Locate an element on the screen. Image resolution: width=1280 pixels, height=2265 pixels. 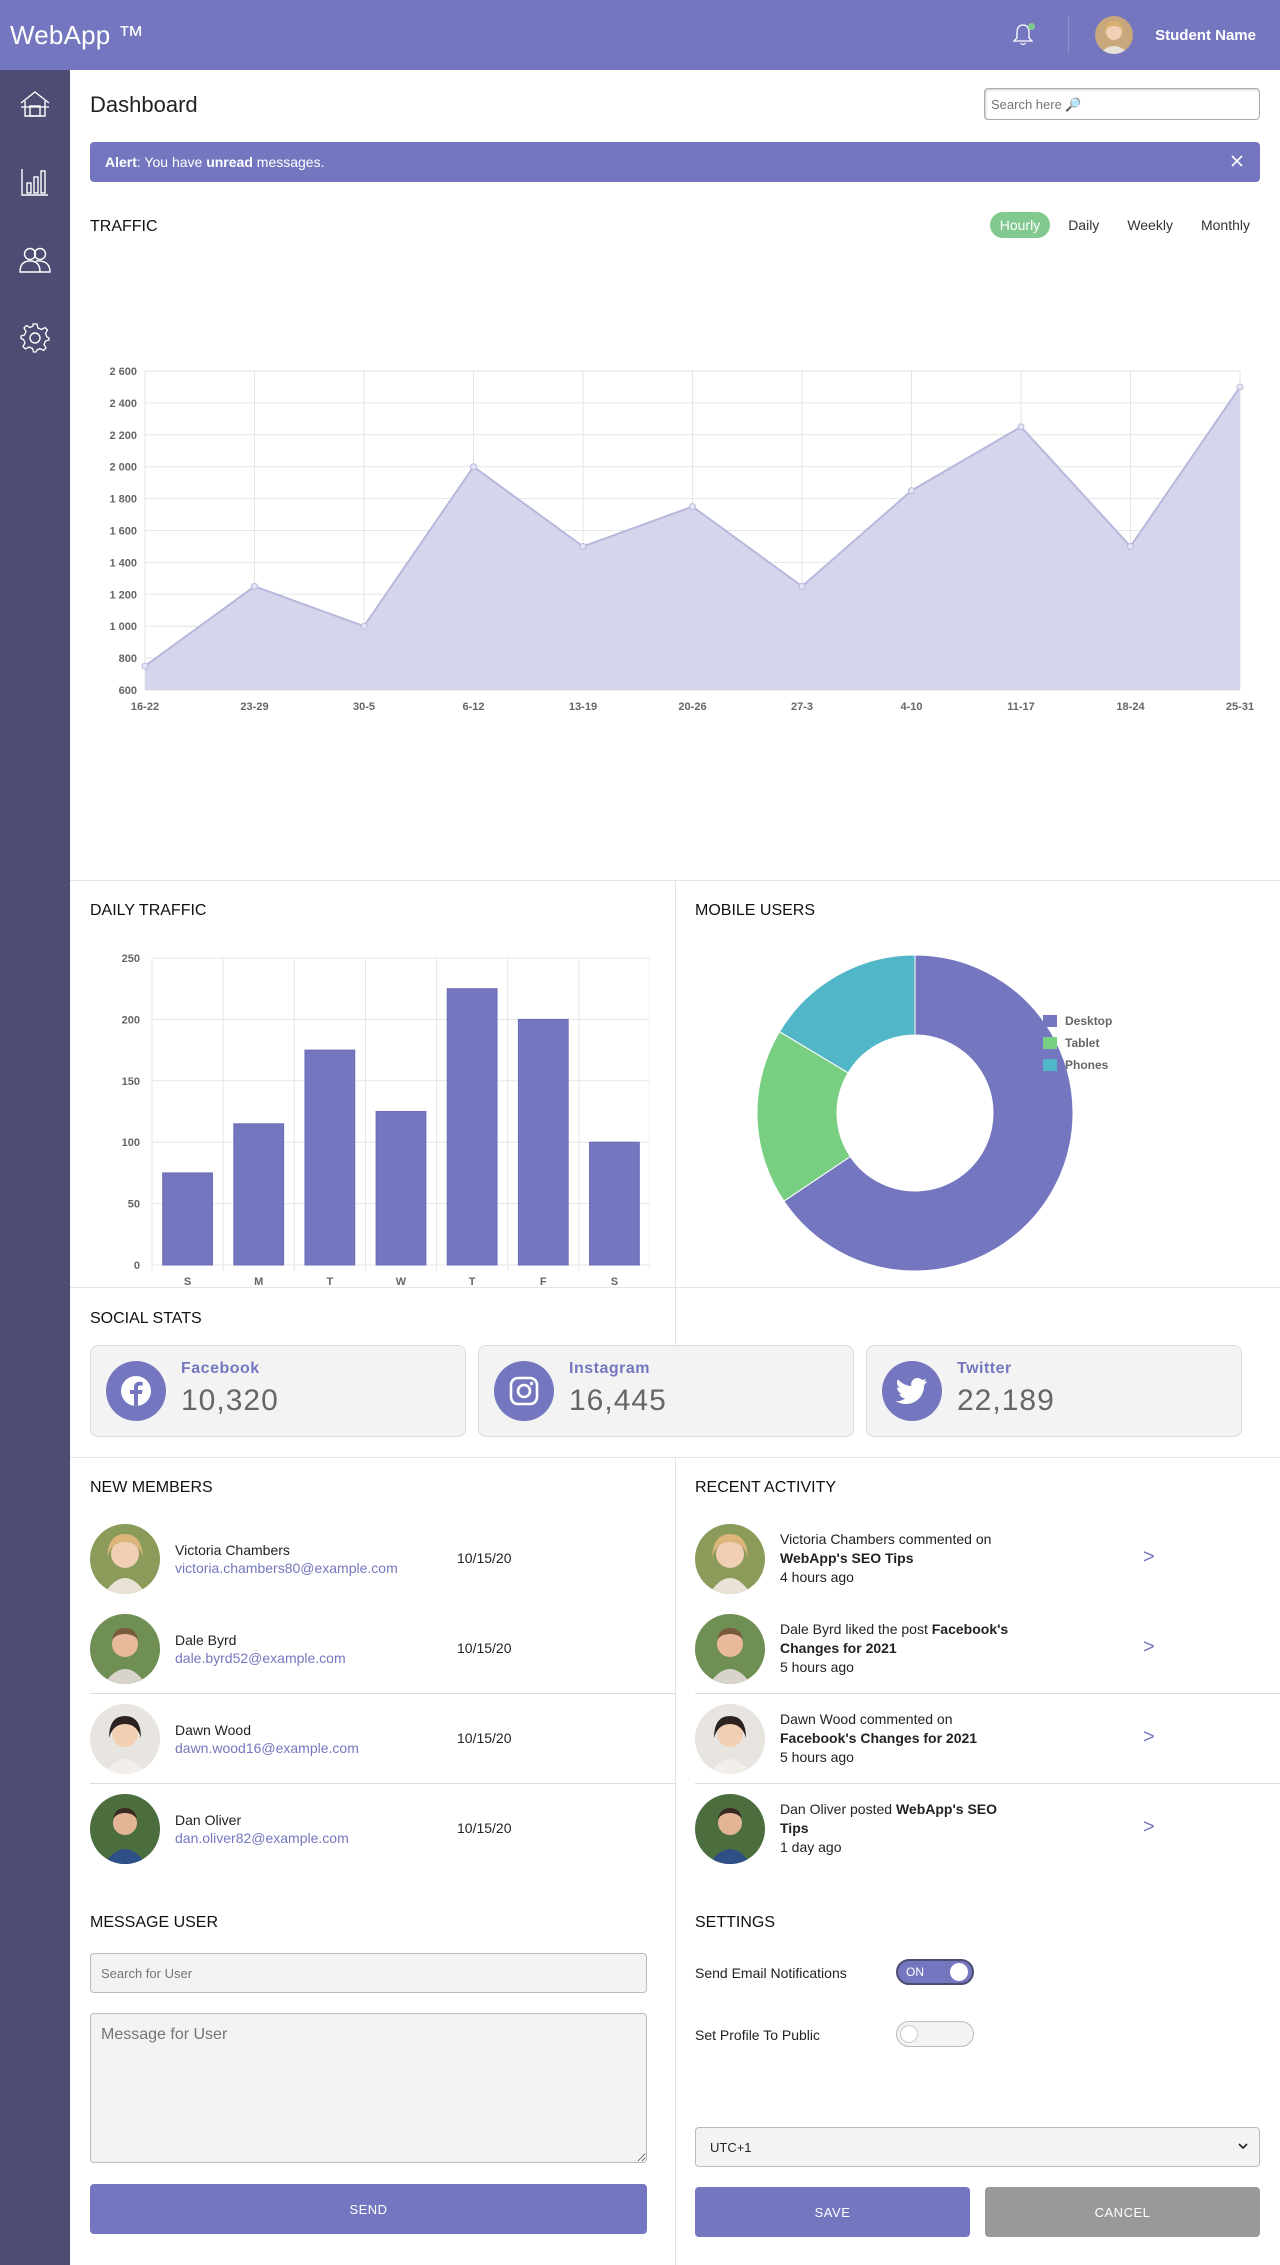
social-card-instagram: Instagram 16,445 is located at coordinates (666, 1391).